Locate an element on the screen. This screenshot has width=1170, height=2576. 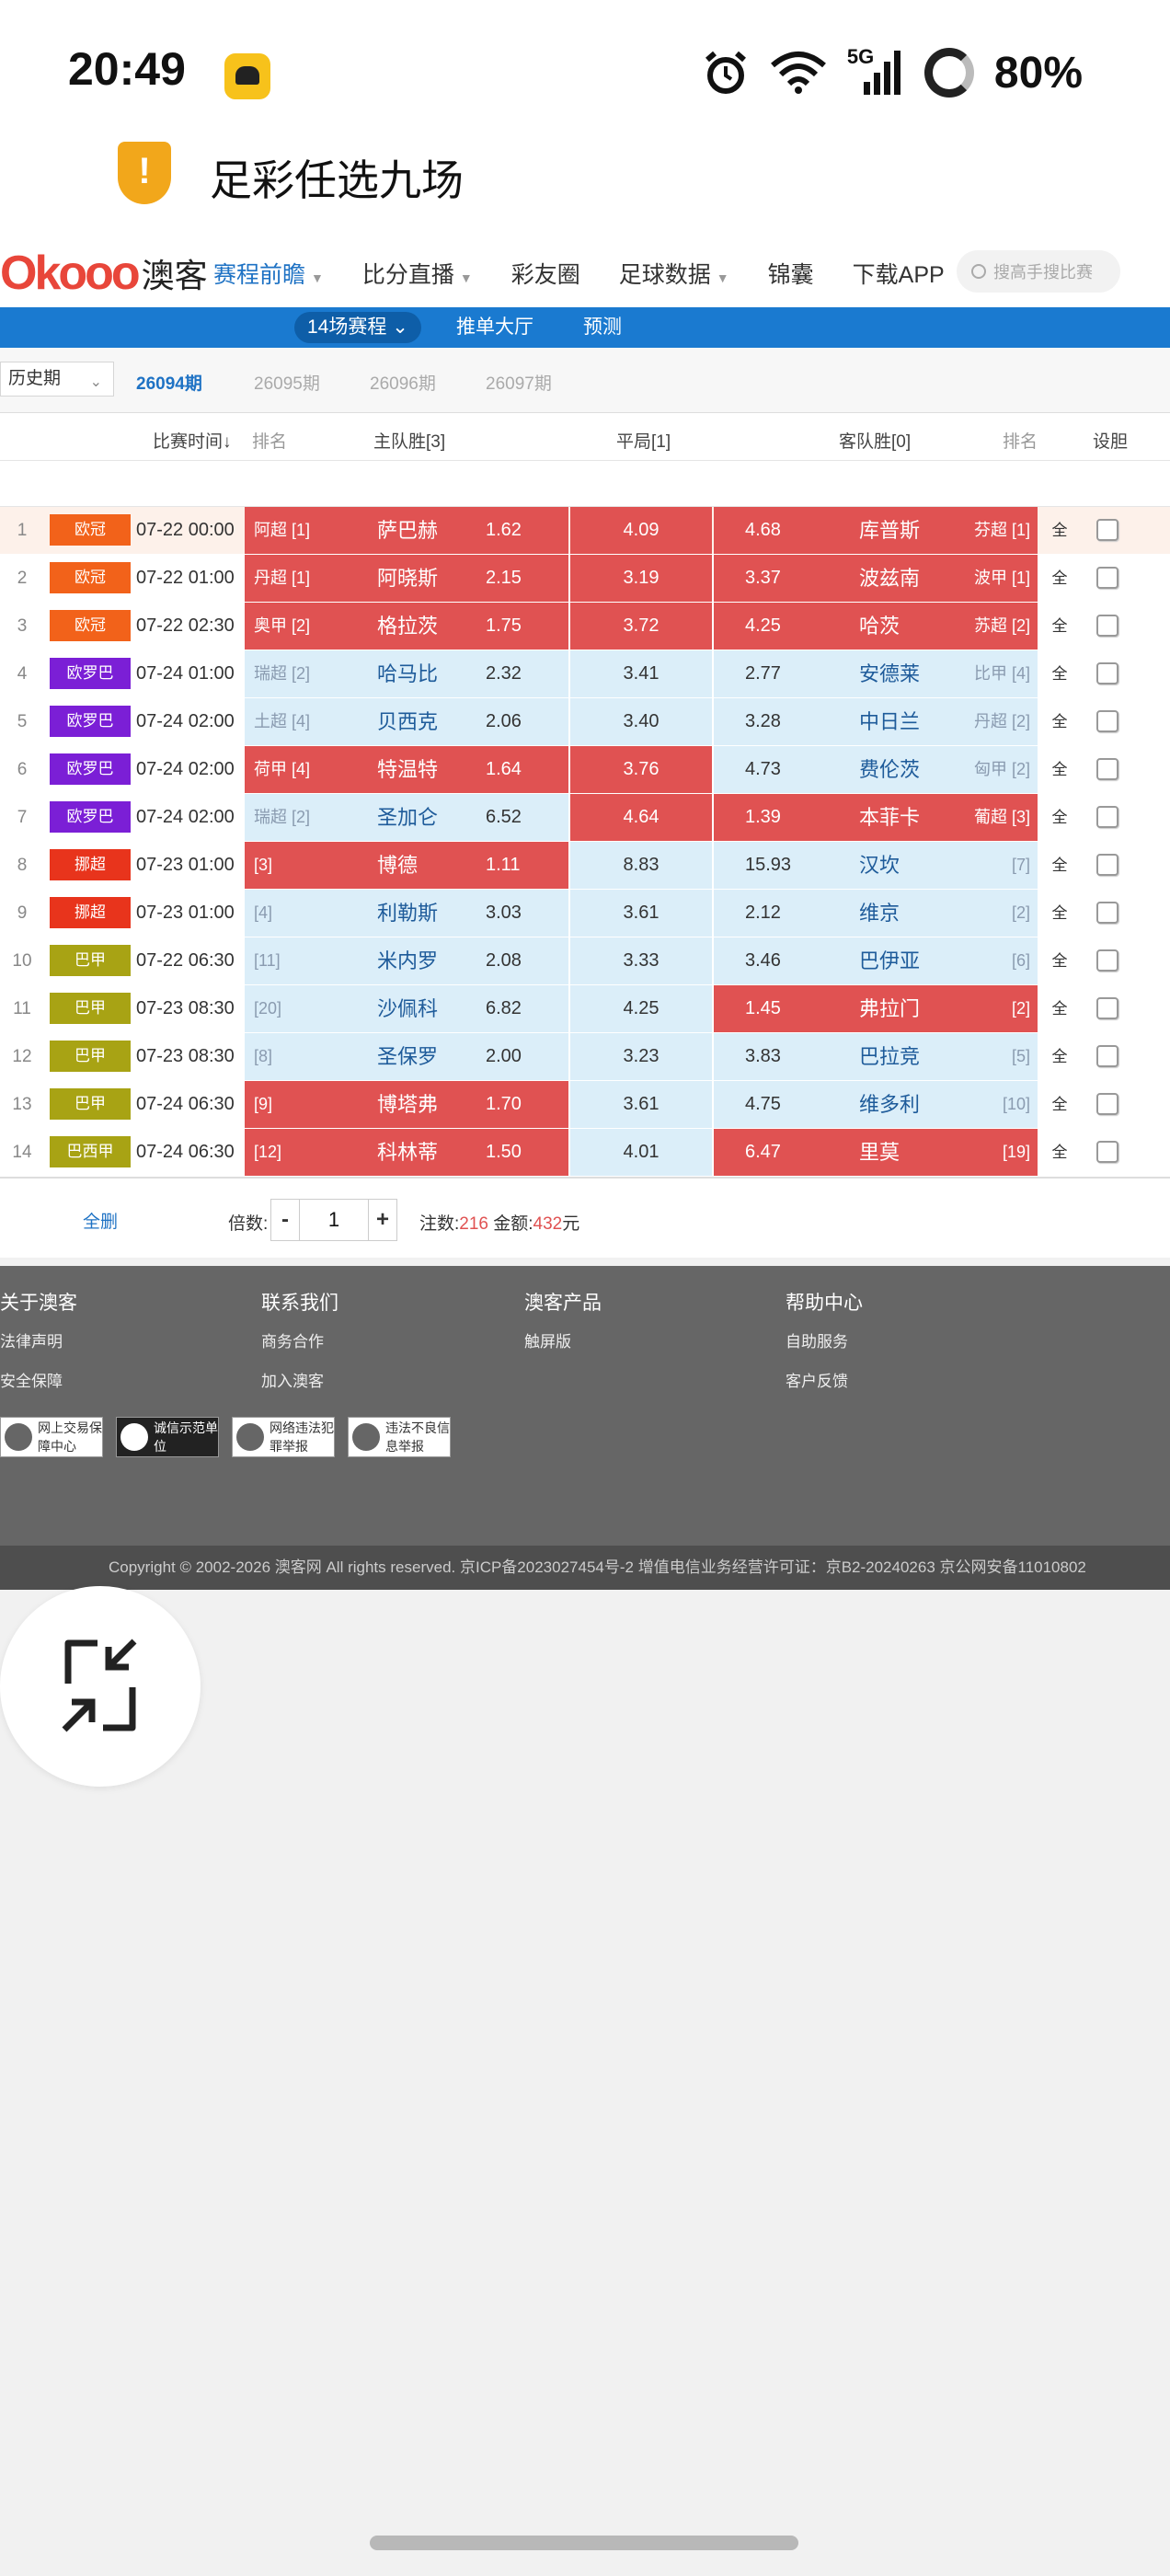
home-win-option: 奥甲 [2] 格拉茨 1.75 is located at coordinates (406, 626).